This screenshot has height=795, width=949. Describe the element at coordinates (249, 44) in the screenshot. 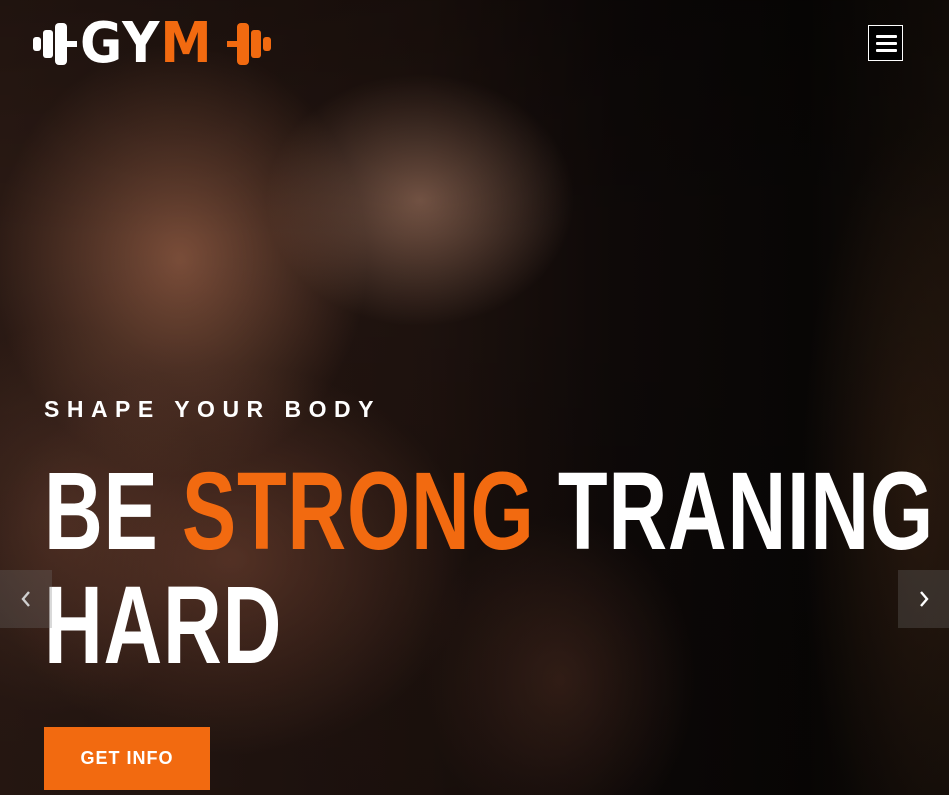

I see `dumbbell-right-icon` at that location.